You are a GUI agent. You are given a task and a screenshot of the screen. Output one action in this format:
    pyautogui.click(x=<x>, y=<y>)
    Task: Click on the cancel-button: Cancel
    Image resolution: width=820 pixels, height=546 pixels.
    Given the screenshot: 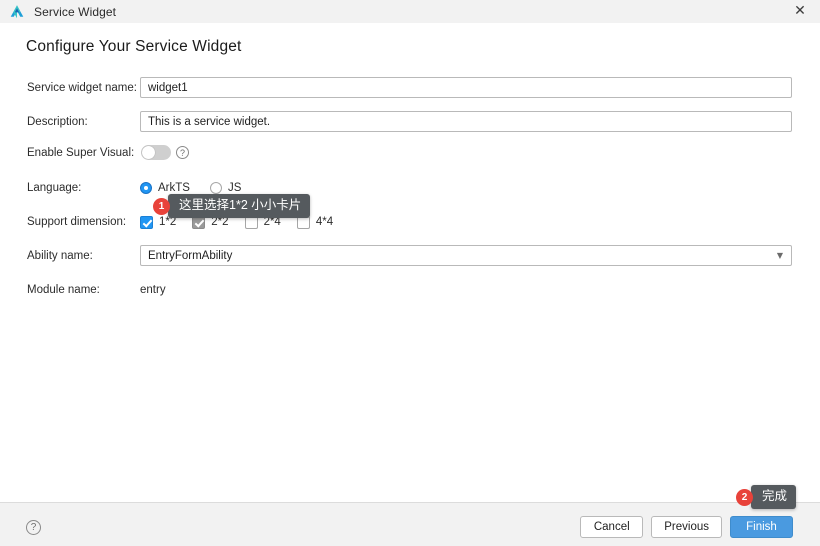 What is the action you would take?
    pyautogui.click(x=612, y=527)
    